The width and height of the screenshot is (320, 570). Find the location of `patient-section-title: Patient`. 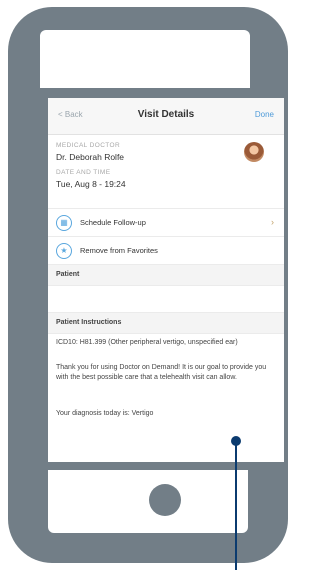

patient-section-title: Patient is located at coordinates (68, 274).